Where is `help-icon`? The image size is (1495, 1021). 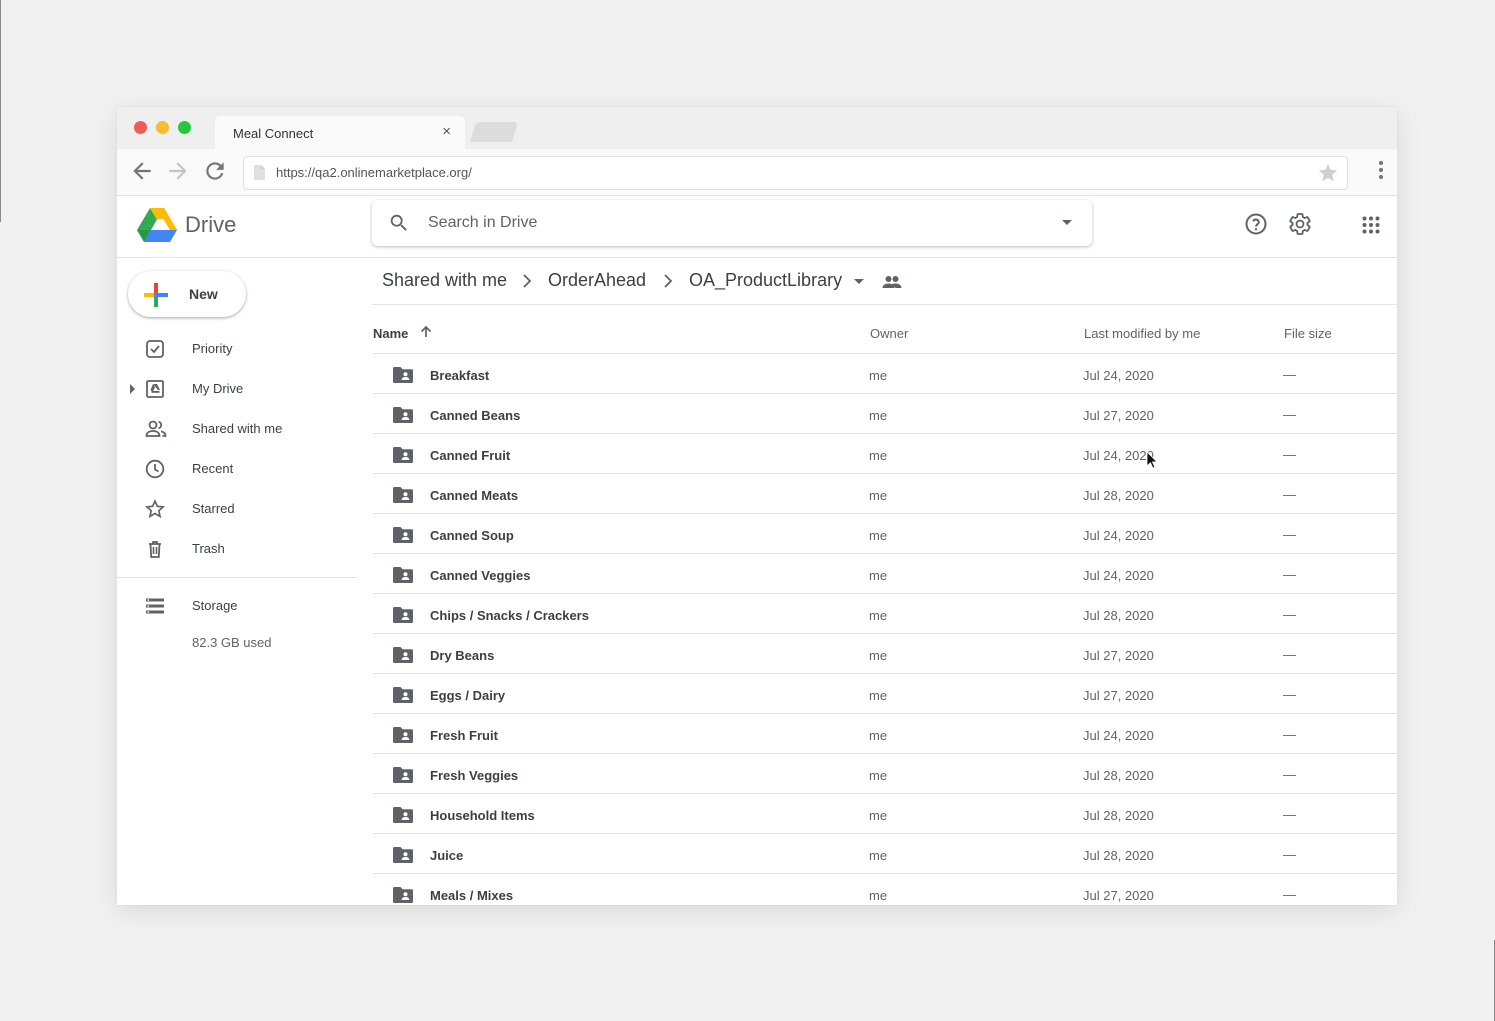
help-icon is located at coordinates (1256, 226).